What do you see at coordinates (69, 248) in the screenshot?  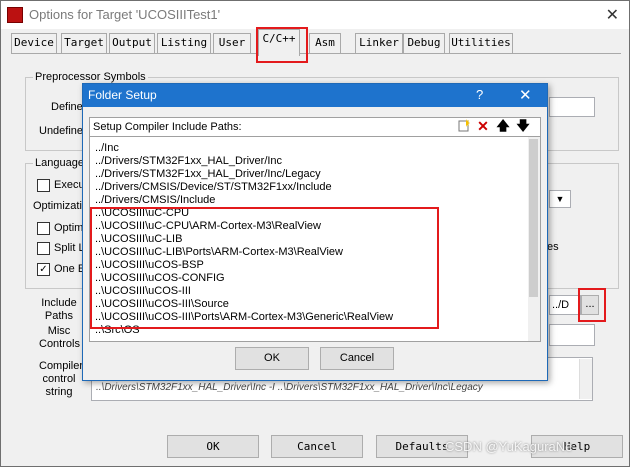 I see `split-load-label: Split L` at bounding box center [69, 248].